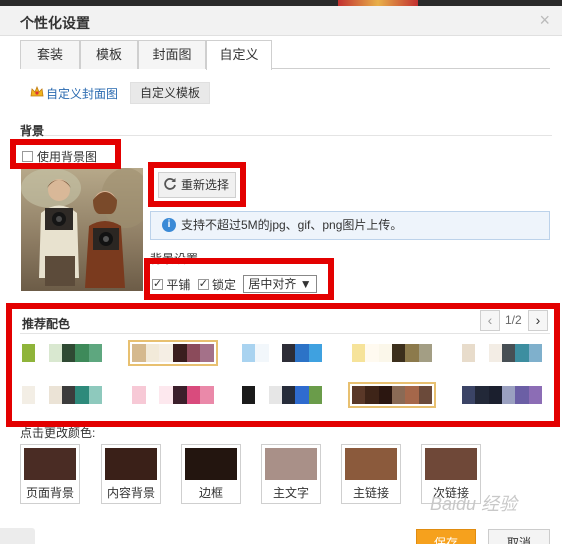 Image resolution: width=562 pixels, height=544 pixels. Describe the element at coordinates (178, 284) in the screenshot. I see `tile-label: 平铺` at that location.